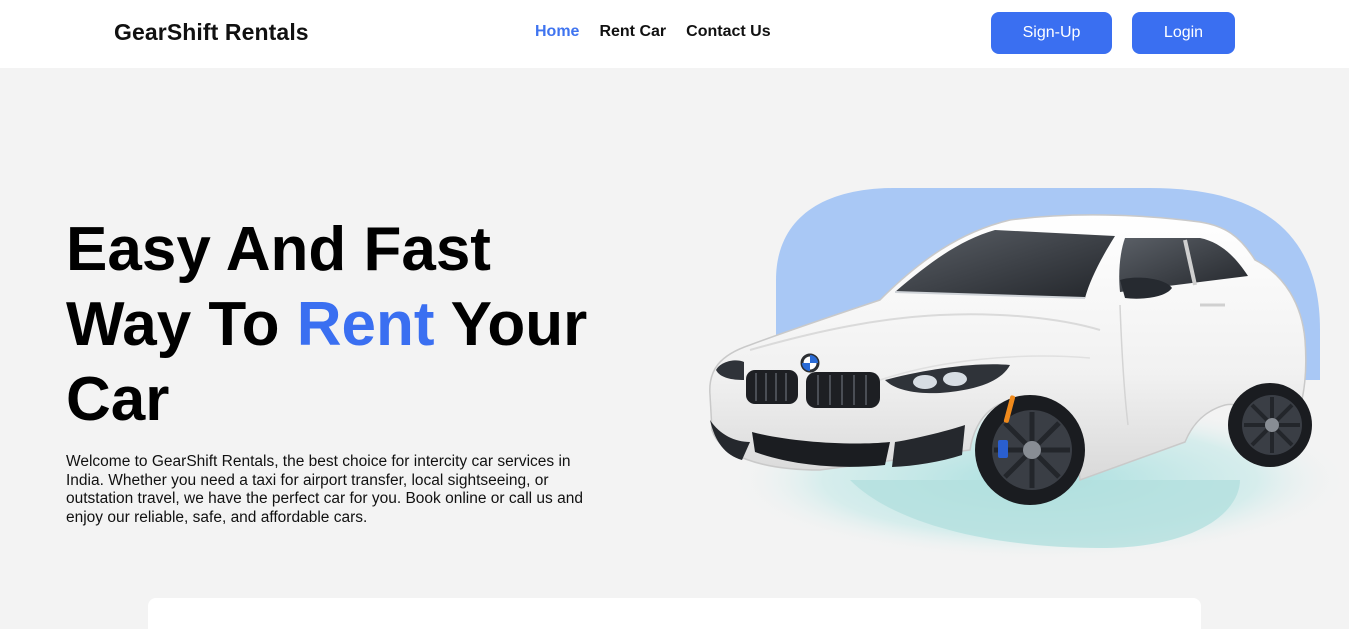 The width and height of the screenshot is (1349, 629). I want to click on login-button: Login, so click(1183, 33).